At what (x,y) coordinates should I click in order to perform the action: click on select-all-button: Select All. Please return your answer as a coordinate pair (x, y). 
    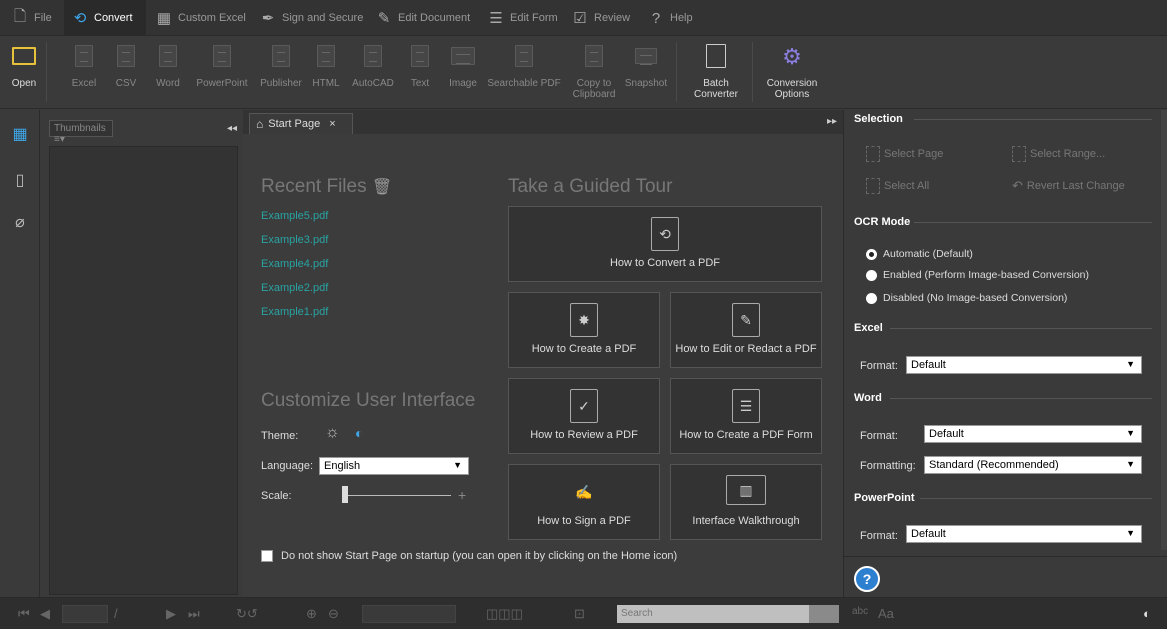
    Looking at the image, I should click on (897, 186).